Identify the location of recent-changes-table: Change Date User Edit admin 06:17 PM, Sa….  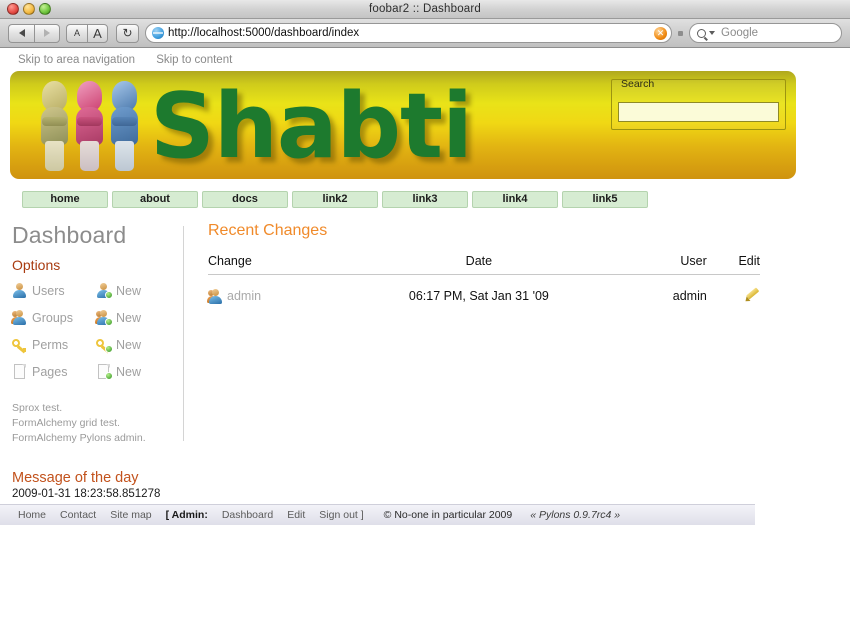
(483, 280).